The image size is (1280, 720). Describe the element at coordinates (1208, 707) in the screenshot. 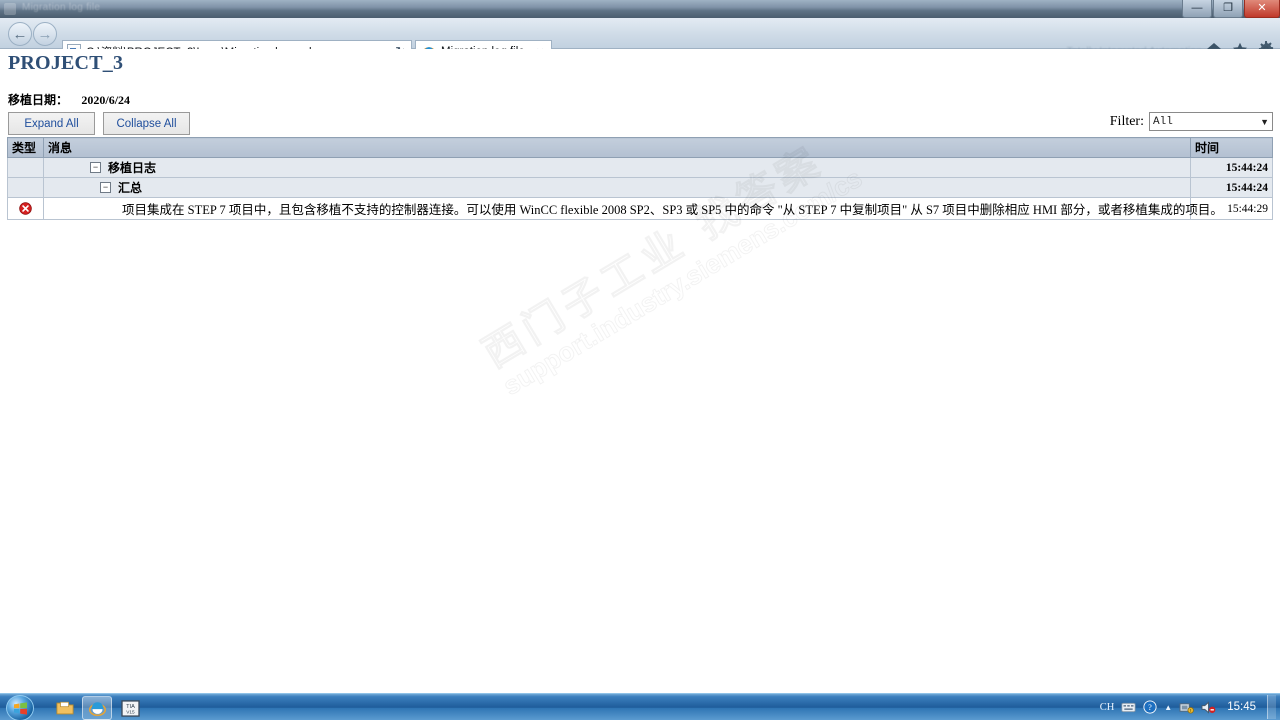

I see `volume-muted-icon` at that location.